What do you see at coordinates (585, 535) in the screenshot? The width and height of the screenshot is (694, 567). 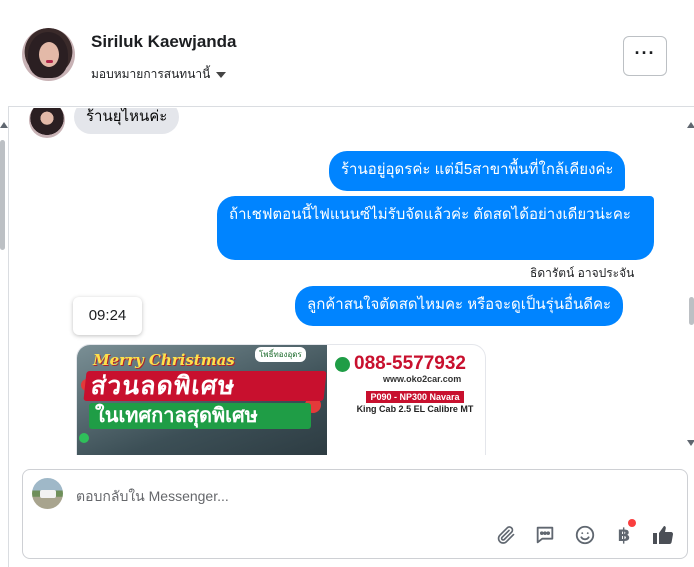 I see `emoji-icon` at bounding box center [585, 535].